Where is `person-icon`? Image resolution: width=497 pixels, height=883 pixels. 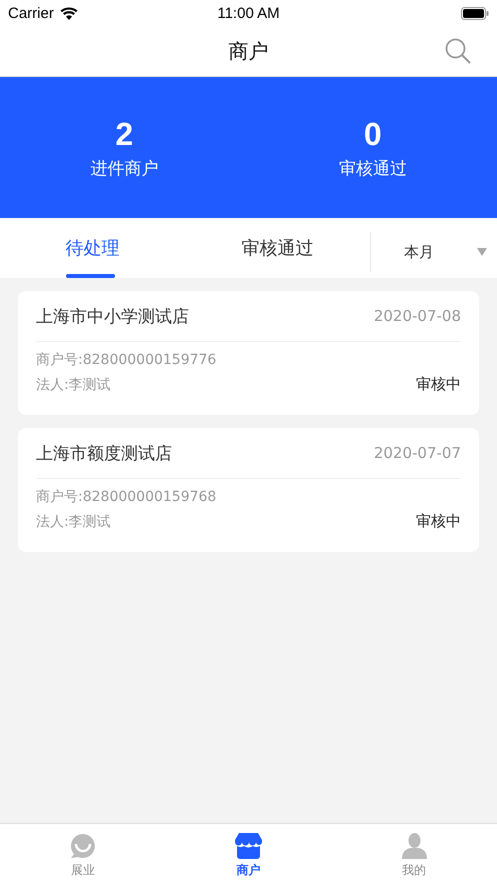
person-icon is located at coordinates (414, 846).